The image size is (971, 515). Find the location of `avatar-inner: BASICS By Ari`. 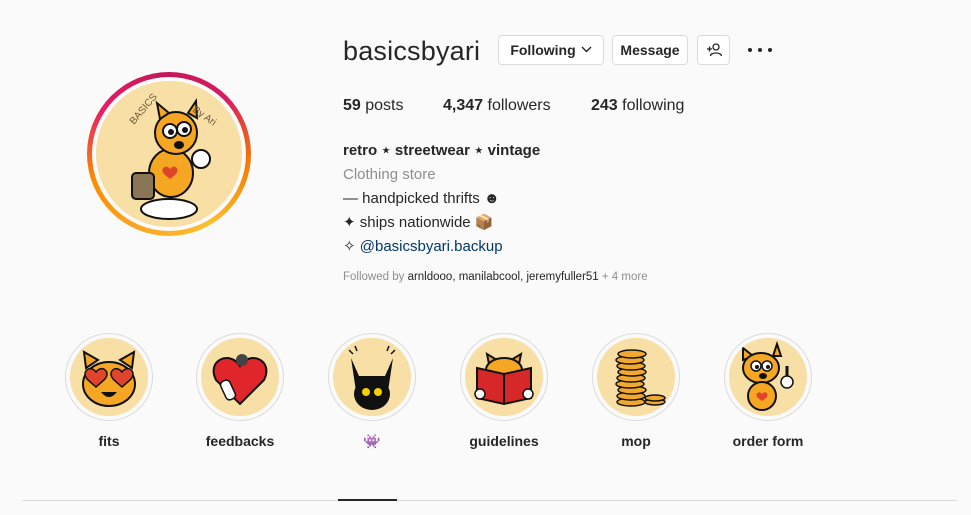

avatar-inner: BASICS By Ari is located at coordinates (169, 154).